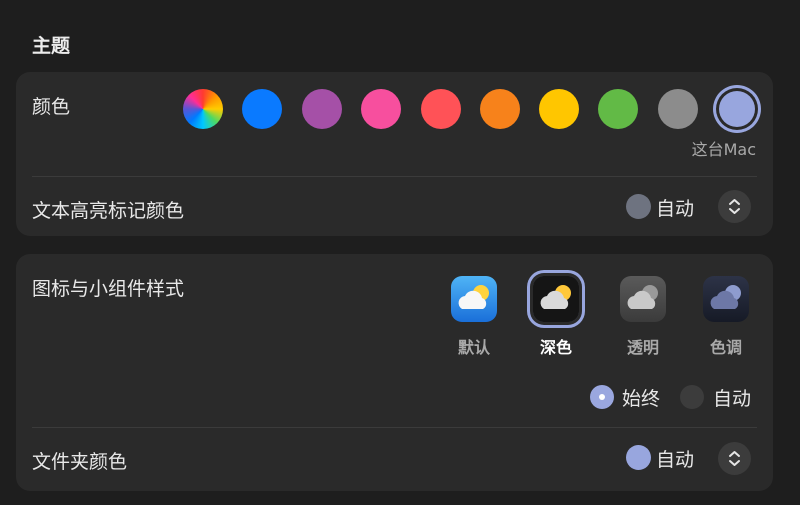  Describe the element at coordinates (732, 397) in the screenshot. I see `radio-auto-label: 自动` at that location.